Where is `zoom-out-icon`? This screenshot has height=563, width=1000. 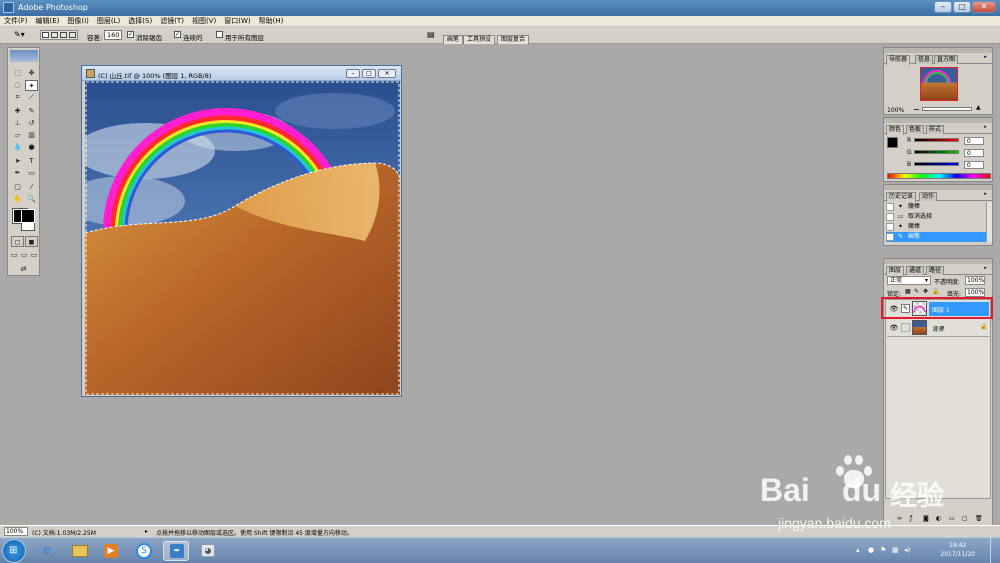 zoom-out-icon is located at coordinates (916, 109).